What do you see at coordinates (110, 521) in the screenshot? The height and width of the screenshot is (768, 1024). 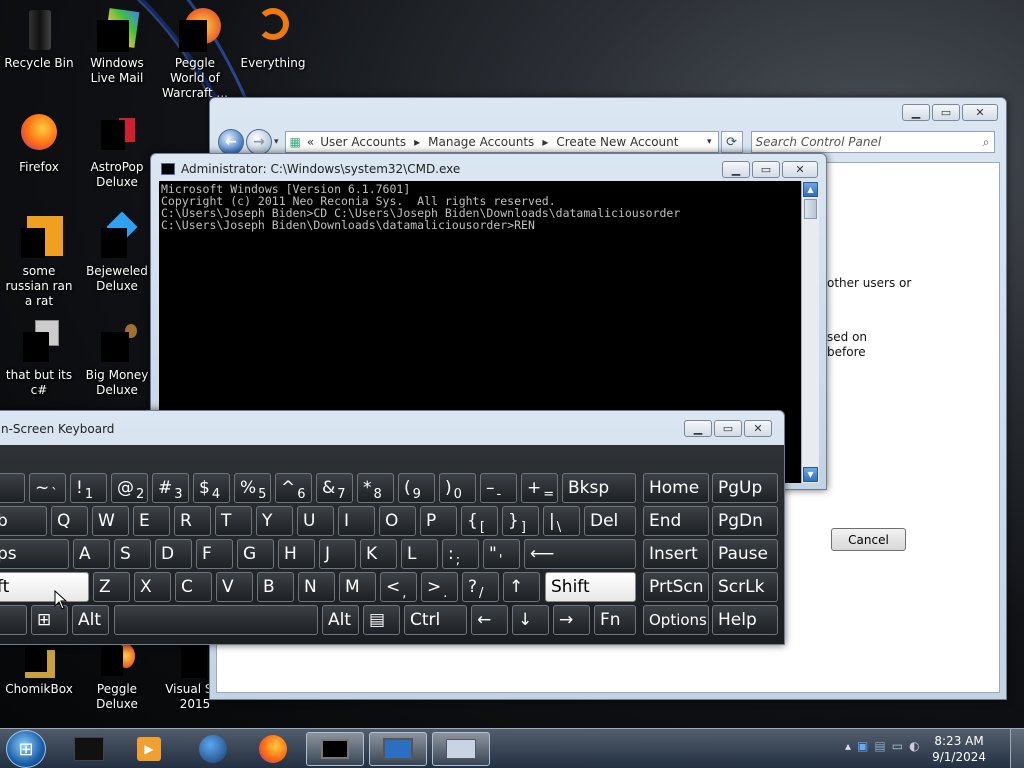 I see `key-w: W` at bounding box center [110, 521].